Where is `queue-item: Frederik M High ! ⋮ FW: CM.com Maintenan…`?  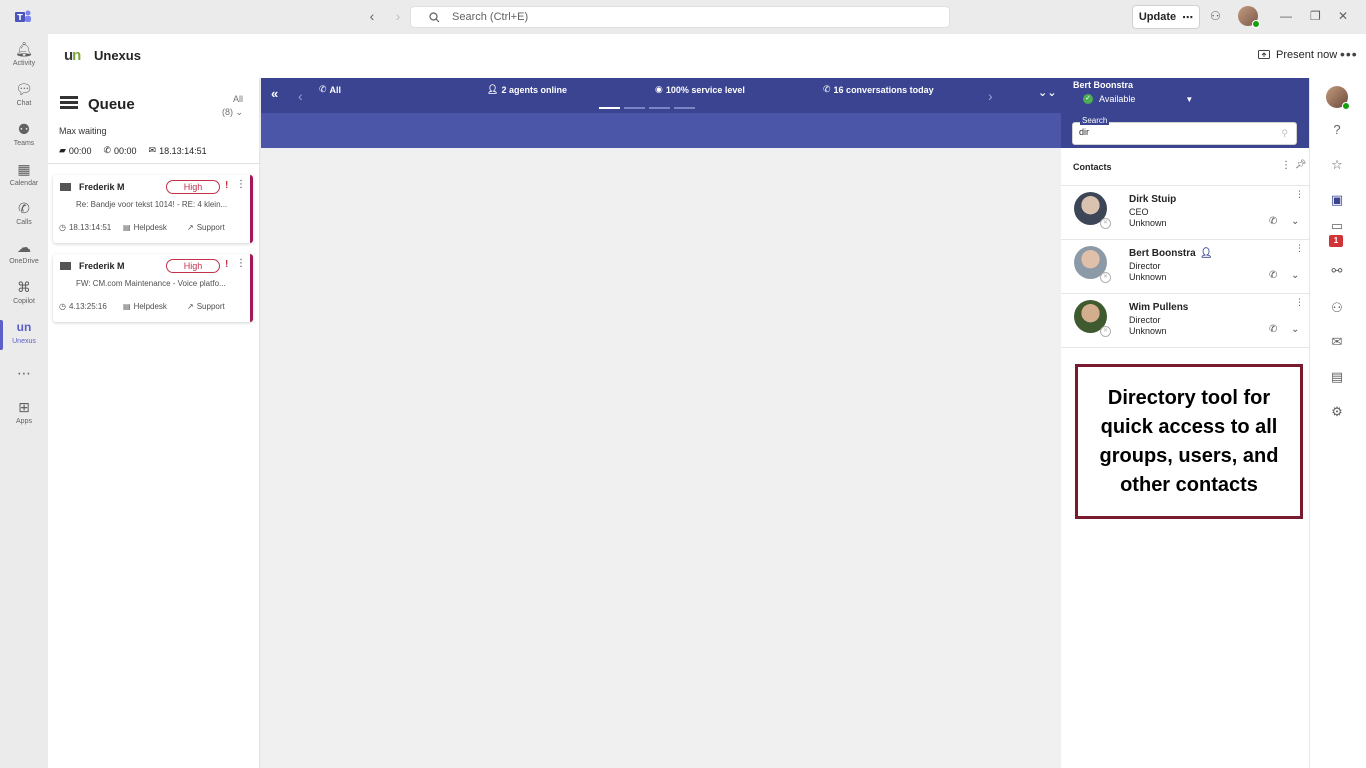
queue-item: Frederik M High ! ⋮ FW: CM.com Maintenan… is located at coordinates (153, 288).